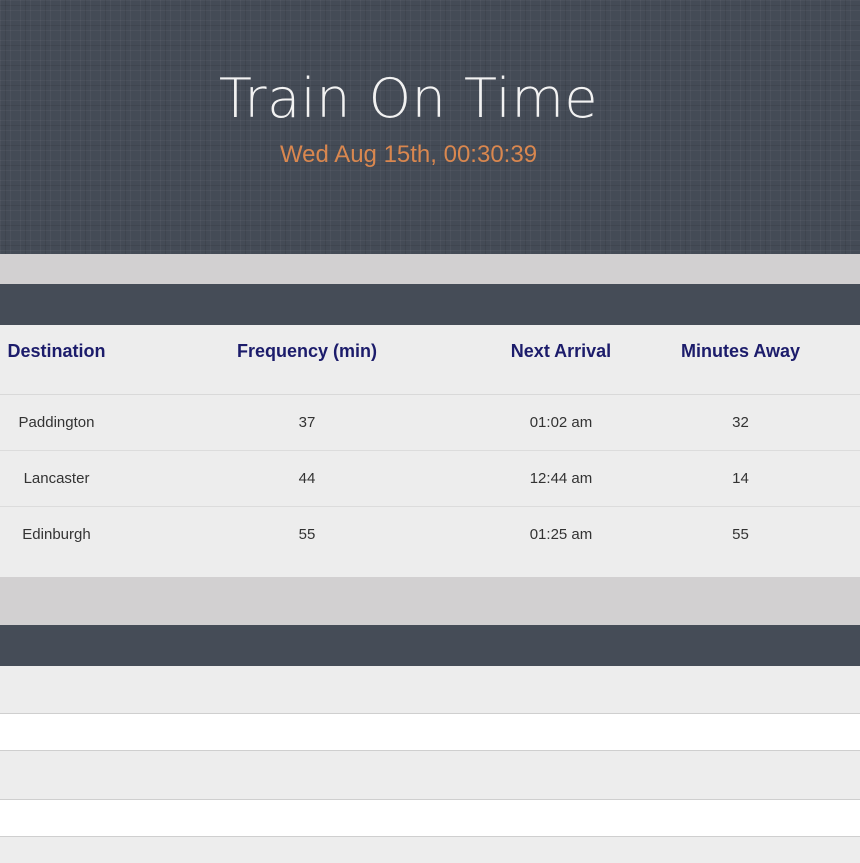 This screenshot has width=860, height=863. I want to click on cell-next-arrival: 12:44 am, so click(561, 478).